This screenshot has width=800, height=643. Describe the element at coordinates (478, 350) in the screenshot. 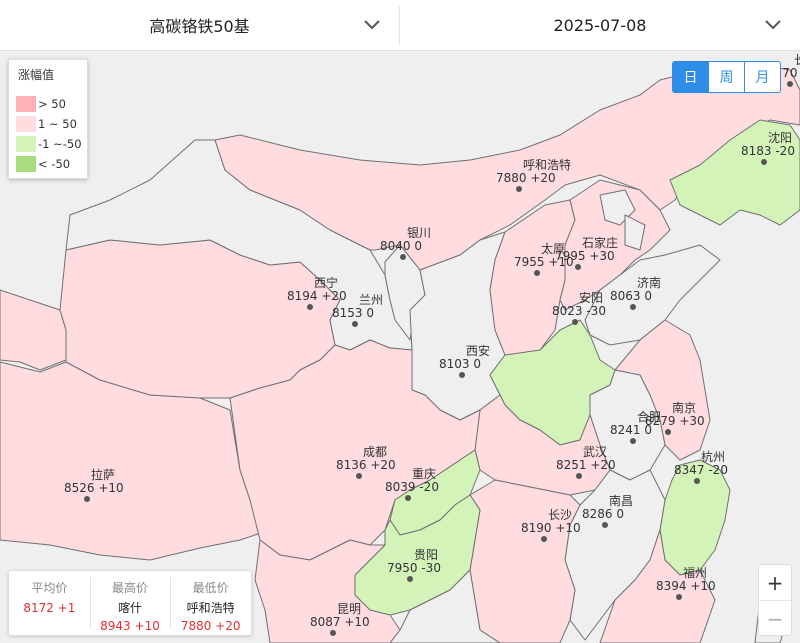

I see `city-name: 西安` at that location.